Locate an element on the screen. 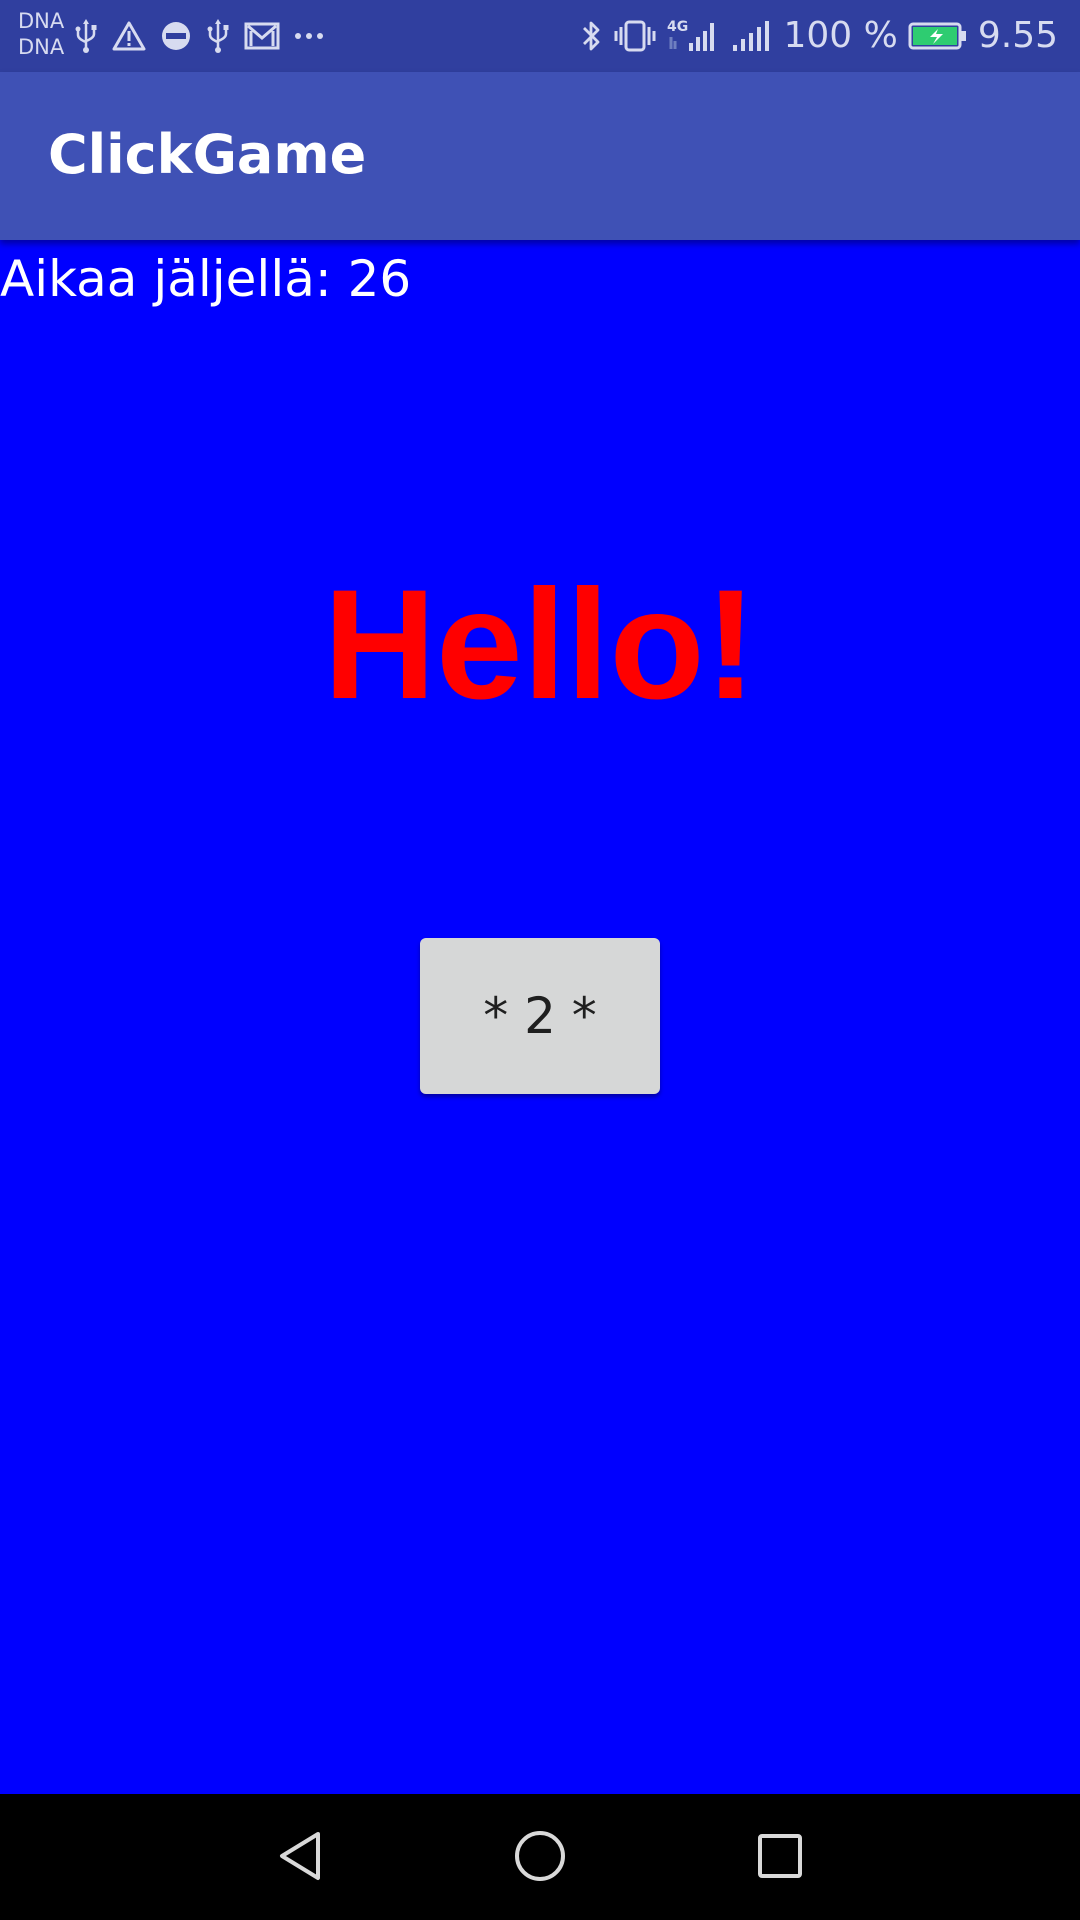  battery-charging-icon is located at coordinates (938, 36).